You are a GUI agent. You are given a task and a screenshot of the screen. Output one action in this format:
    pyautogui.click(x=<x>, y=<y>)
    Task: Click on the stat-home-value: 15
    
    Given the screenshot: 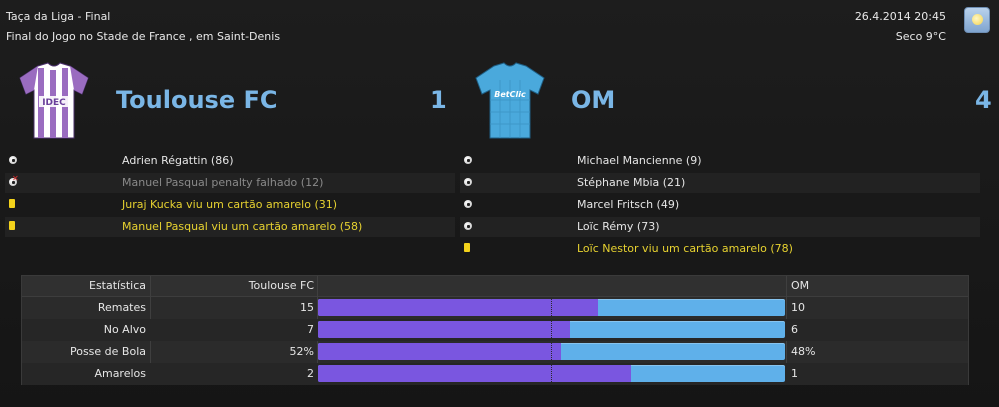 What is the action you would take?
    pyautogui.click(x=307, y=307)
    